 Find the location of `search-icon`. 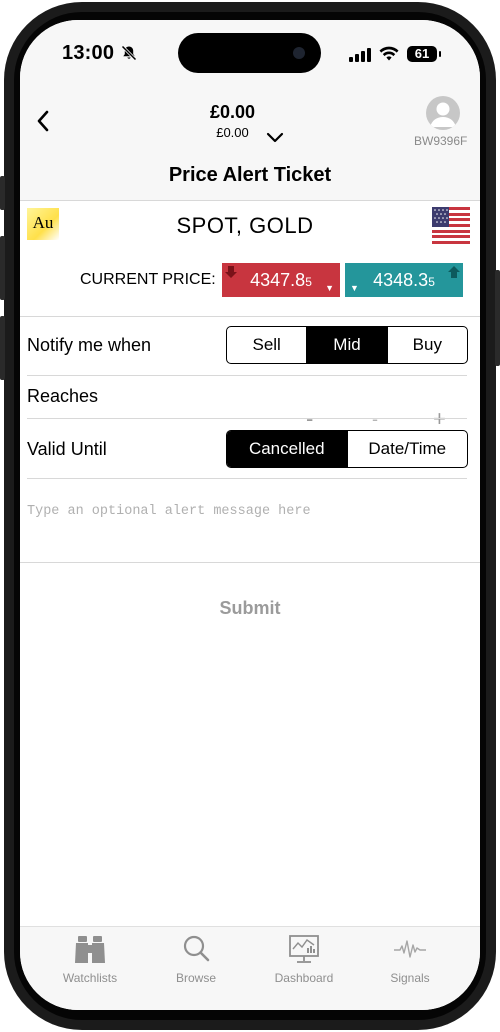

search-icon is located at coordinates (196, 948).